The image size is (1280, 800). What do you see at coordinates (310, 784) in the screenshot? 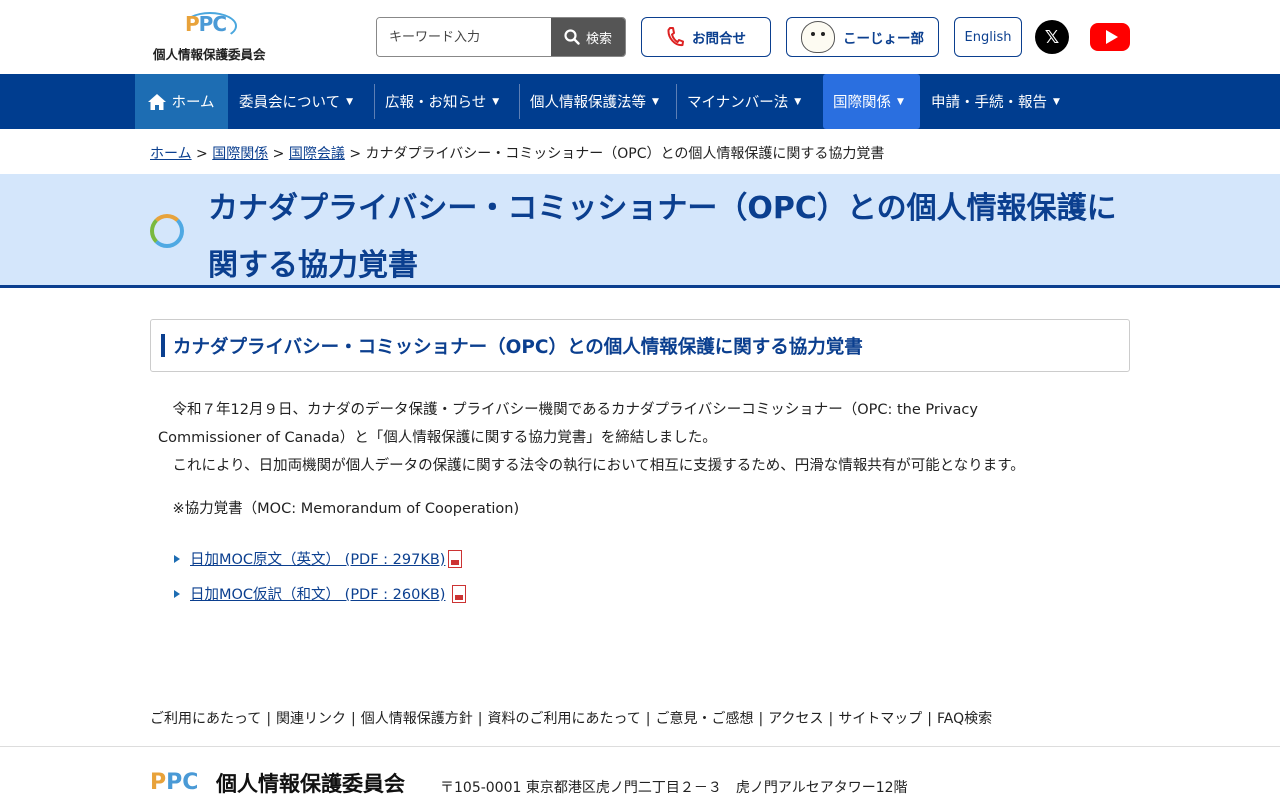
I see `footer-org-name: 個人情報保護委員会` at bounding box center [310, 784].